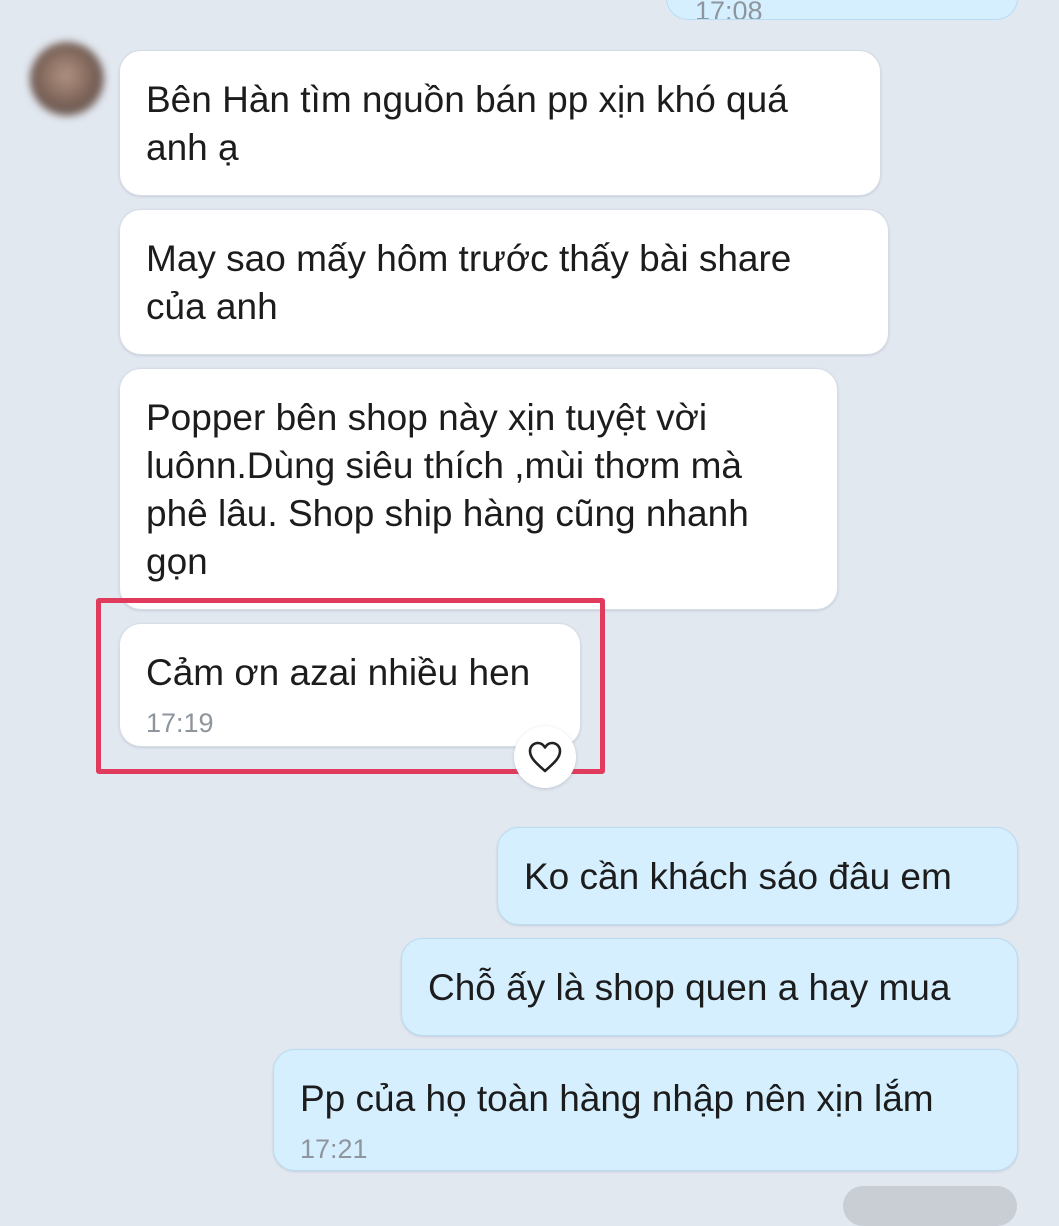 This screenshot has height=1226, width=1059. Describe the element at coordinates (729, 10) in the screenshot. I see `message-time: 17:08` at that location.